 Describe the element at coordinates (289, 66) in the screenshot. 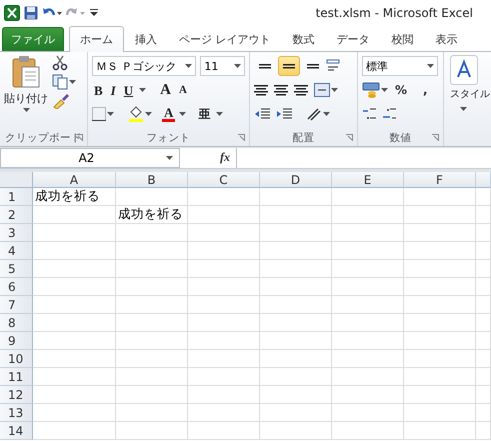

I see `vertical-align-button` at that location.